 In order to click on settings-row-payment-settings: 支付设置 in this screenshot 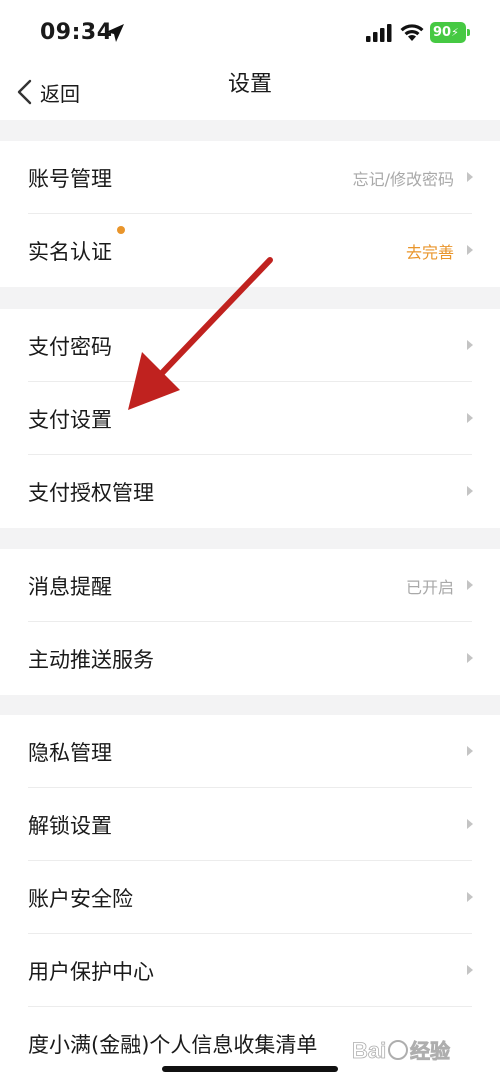, I will do `click(250, 418)`.